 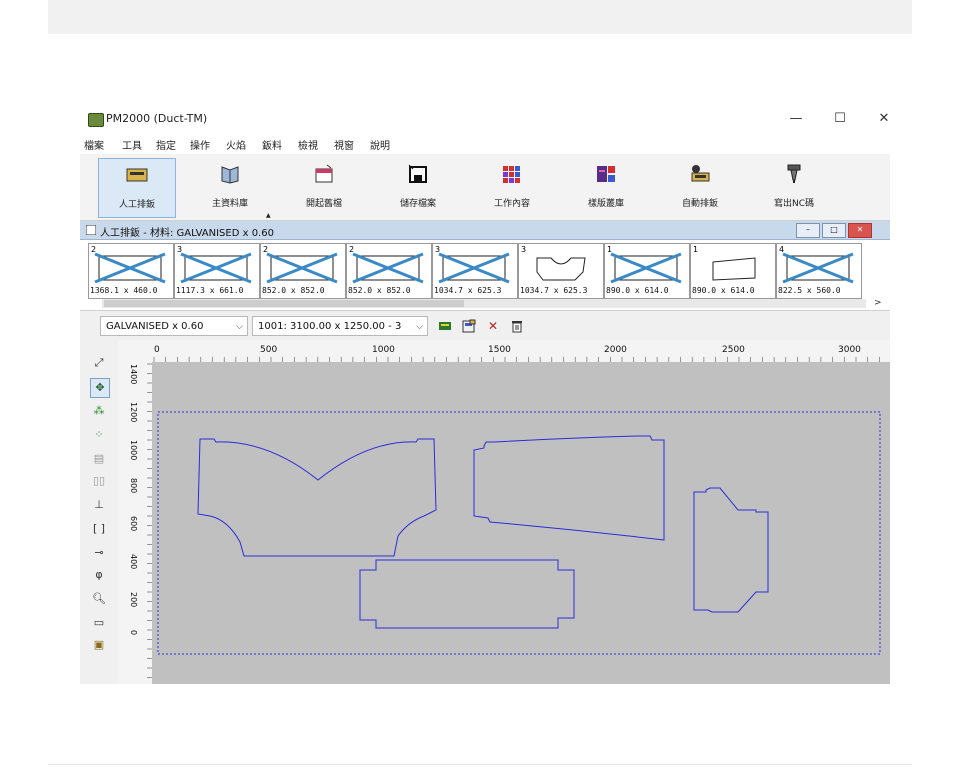 What do you see at coordinates (417, 173) in the screenshot?
I see `save-file-icon` at bounding box center [417, 173].